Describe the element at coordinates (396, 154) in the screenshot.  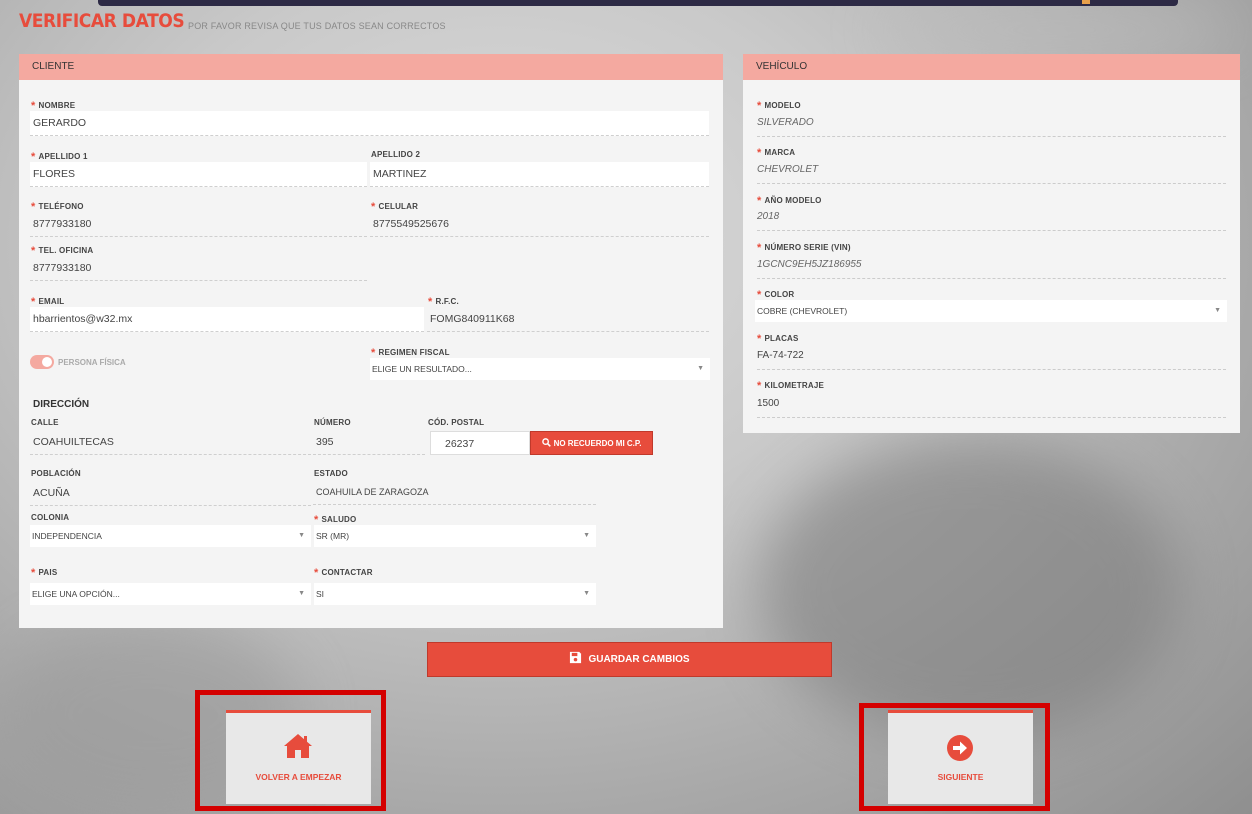
I see `apellido2-label: APELLIDO 2` at that location.